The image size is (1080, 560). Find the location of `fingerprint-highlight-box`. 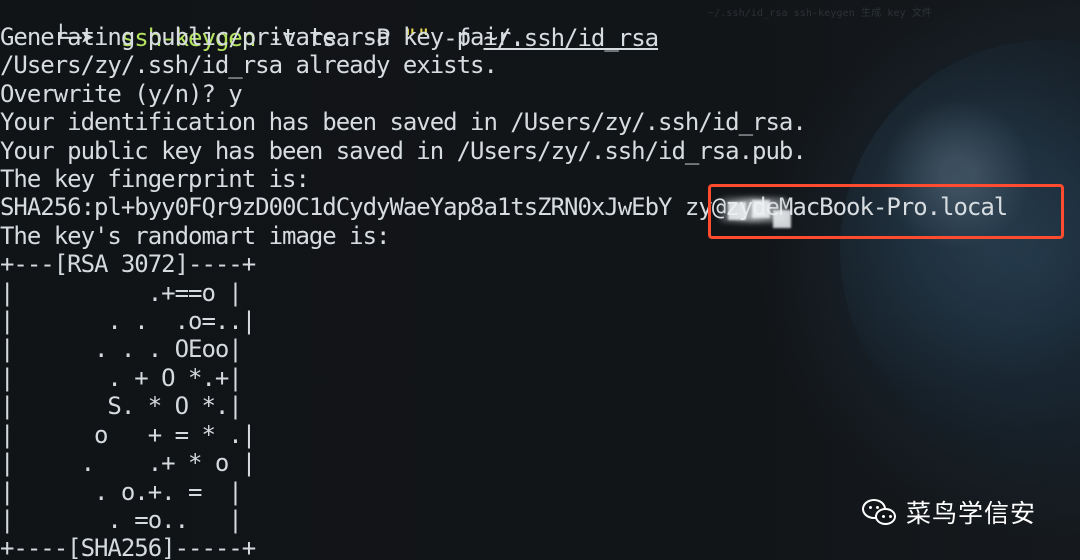

fingerprint-highlight-box is located at coordinates (886, 211).